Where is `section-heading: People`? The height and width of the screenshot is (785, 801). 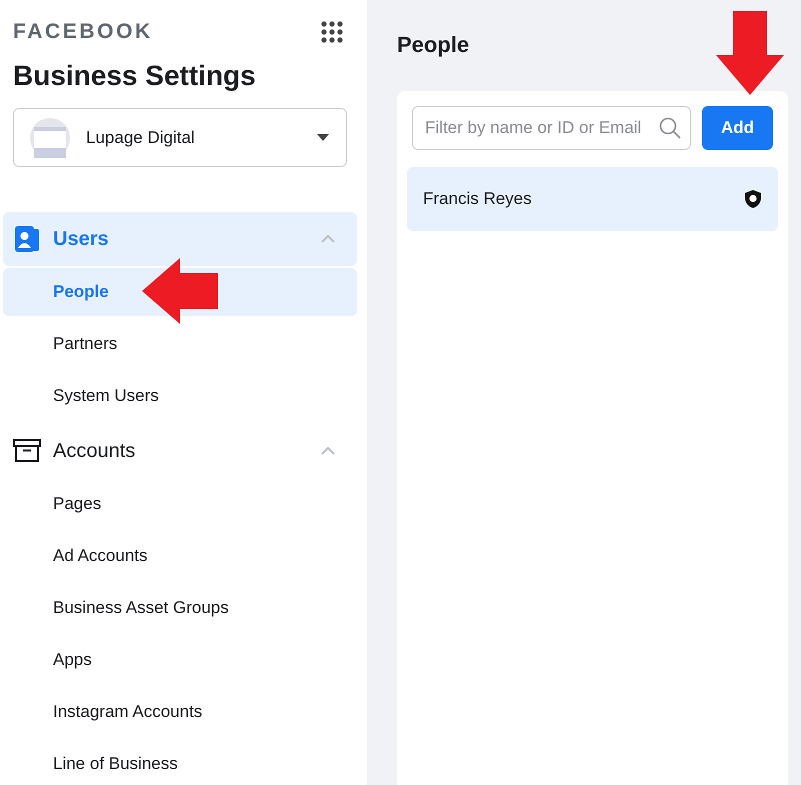
section-heading: People is located at coordinates (433, 45).